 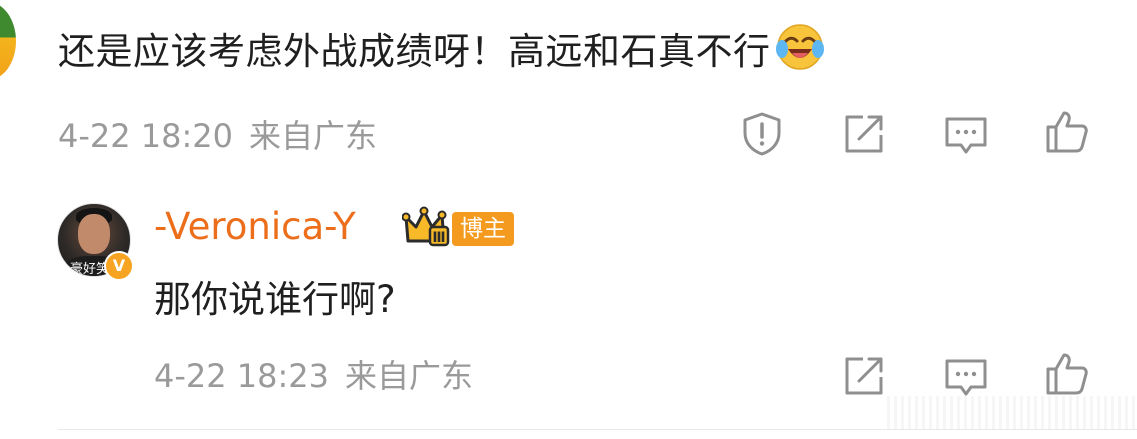 I want to click on comment-text: 还是应该考虑外战成绩呀！高远和石真不行, so click(x=441, y=49).